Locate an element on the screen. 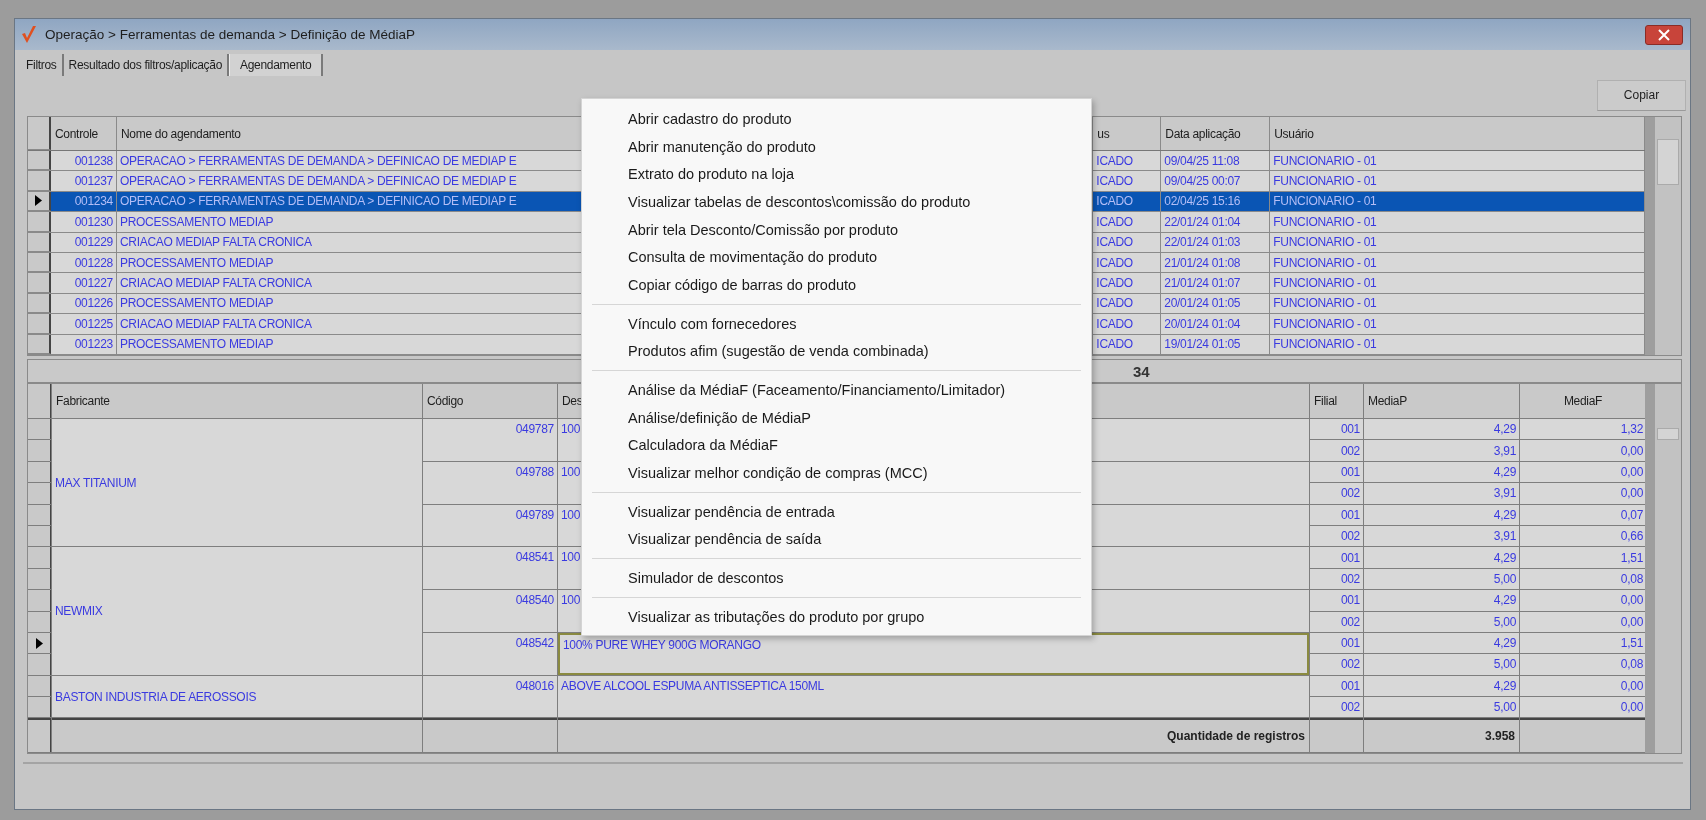  table-cell: 049787 is located at coordinates (490, 440).